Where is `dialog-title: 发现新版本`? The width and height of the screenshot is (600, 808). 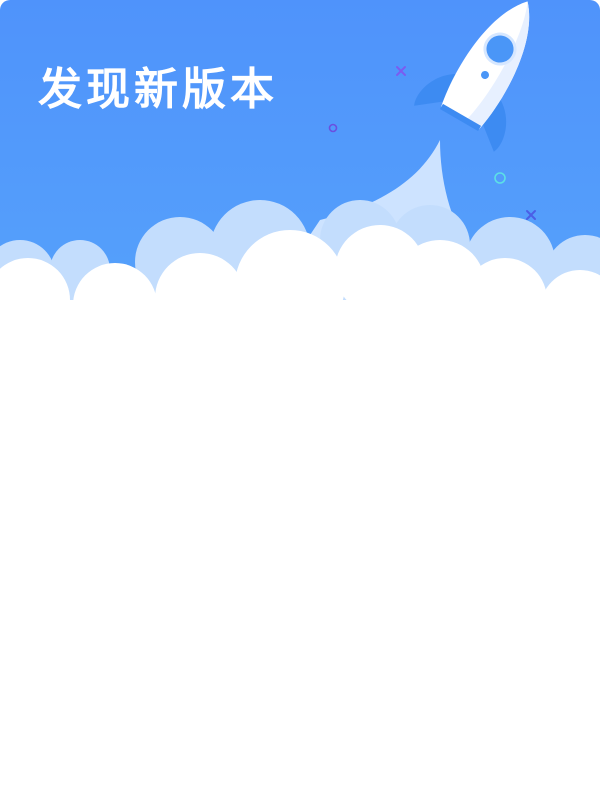 dialog-title: 发现新版本 is located at coordinates (158, 89).